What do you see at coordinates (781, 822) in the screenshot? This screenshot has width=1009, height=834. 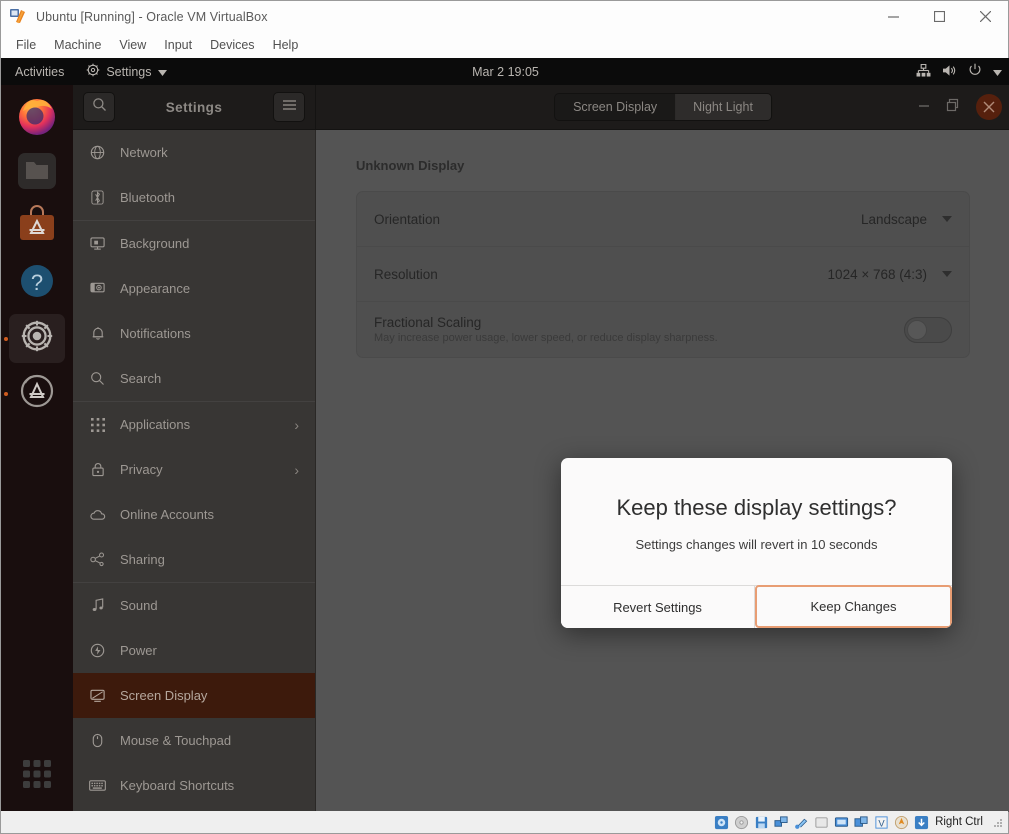 I see `network-icon` at bounding box center [781, 822].